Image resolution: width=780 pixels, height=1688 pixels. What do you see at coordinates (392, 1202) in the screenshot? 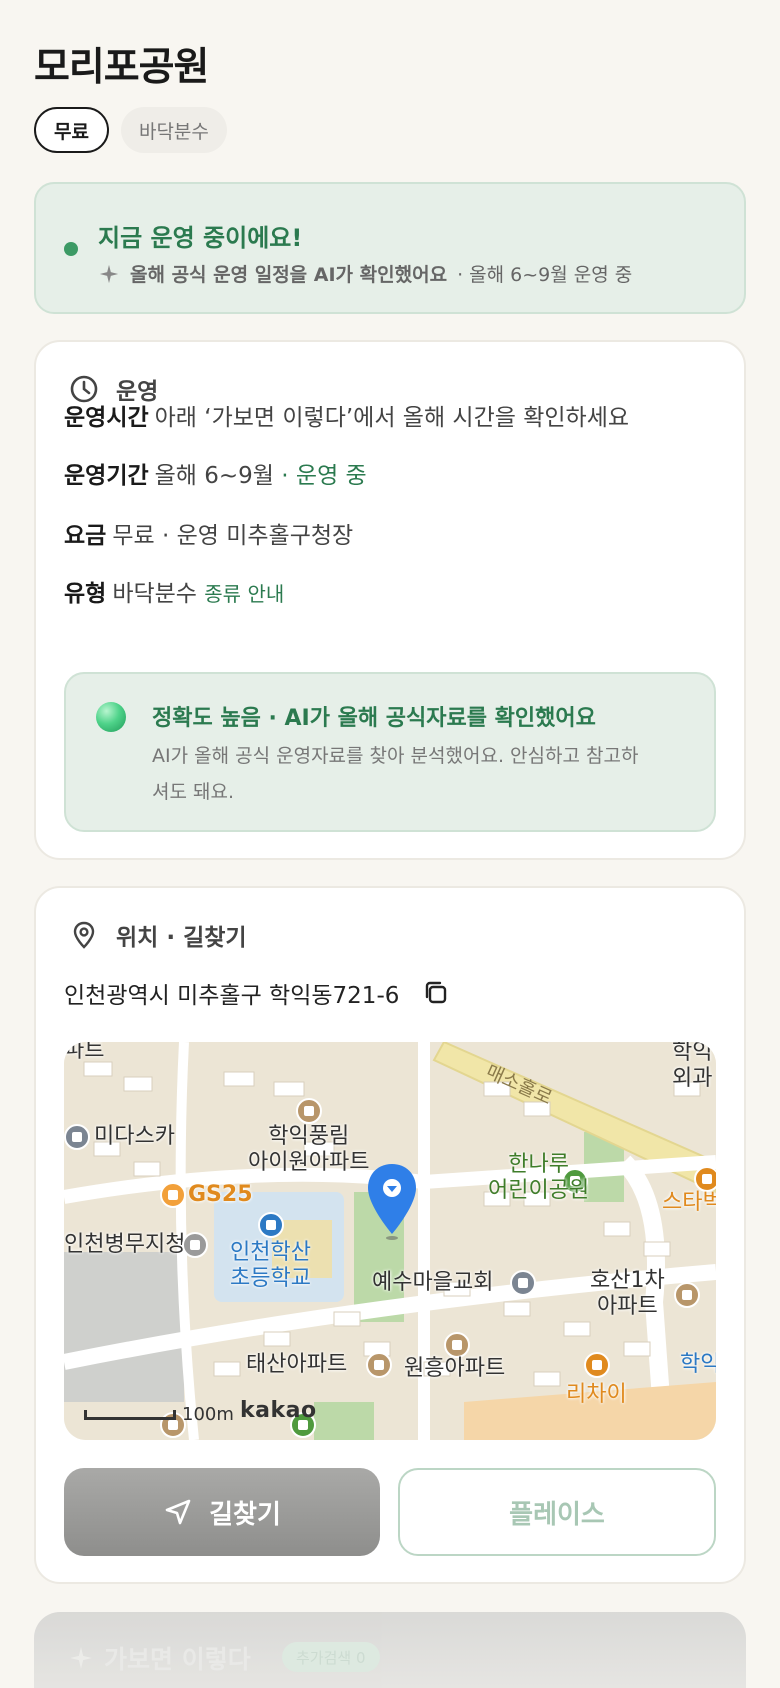
I see `map-marker-pin-icon` at bounding box center [392, 1202].